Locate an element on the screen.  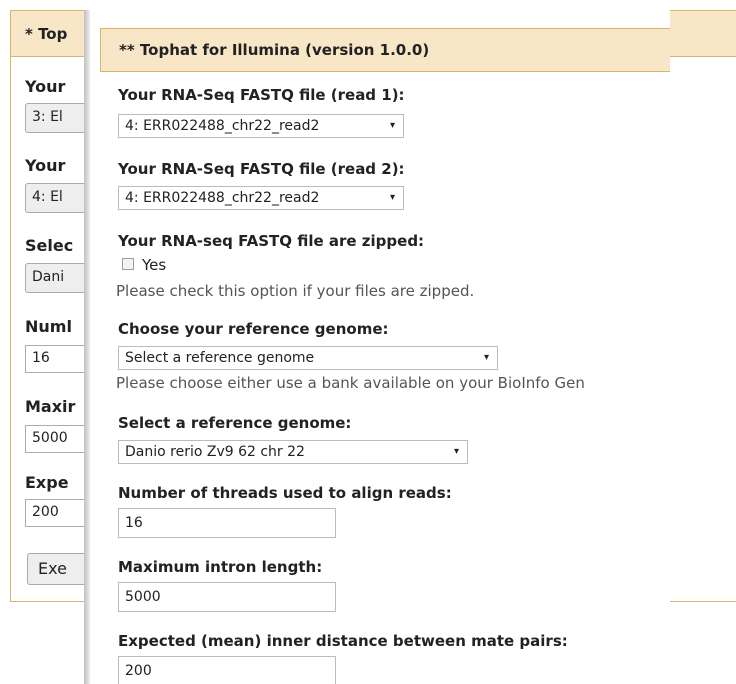
read2-select: 4: ERR022488_chr22_read2 ▾ is located at coordinates (261, 198).